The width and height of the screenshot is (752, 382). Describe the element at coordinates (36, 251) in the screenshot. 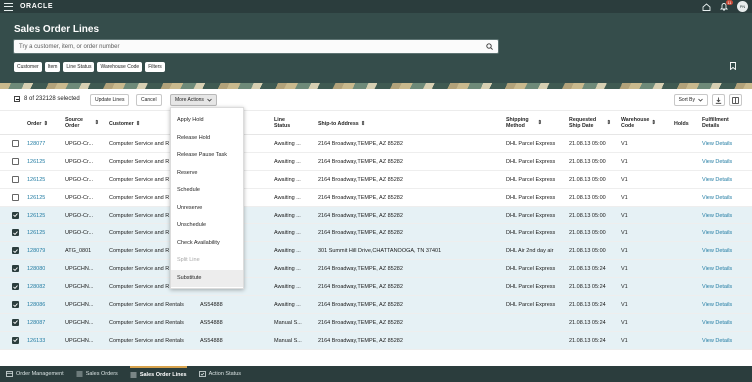

I see `order-number: 128079` at that location.